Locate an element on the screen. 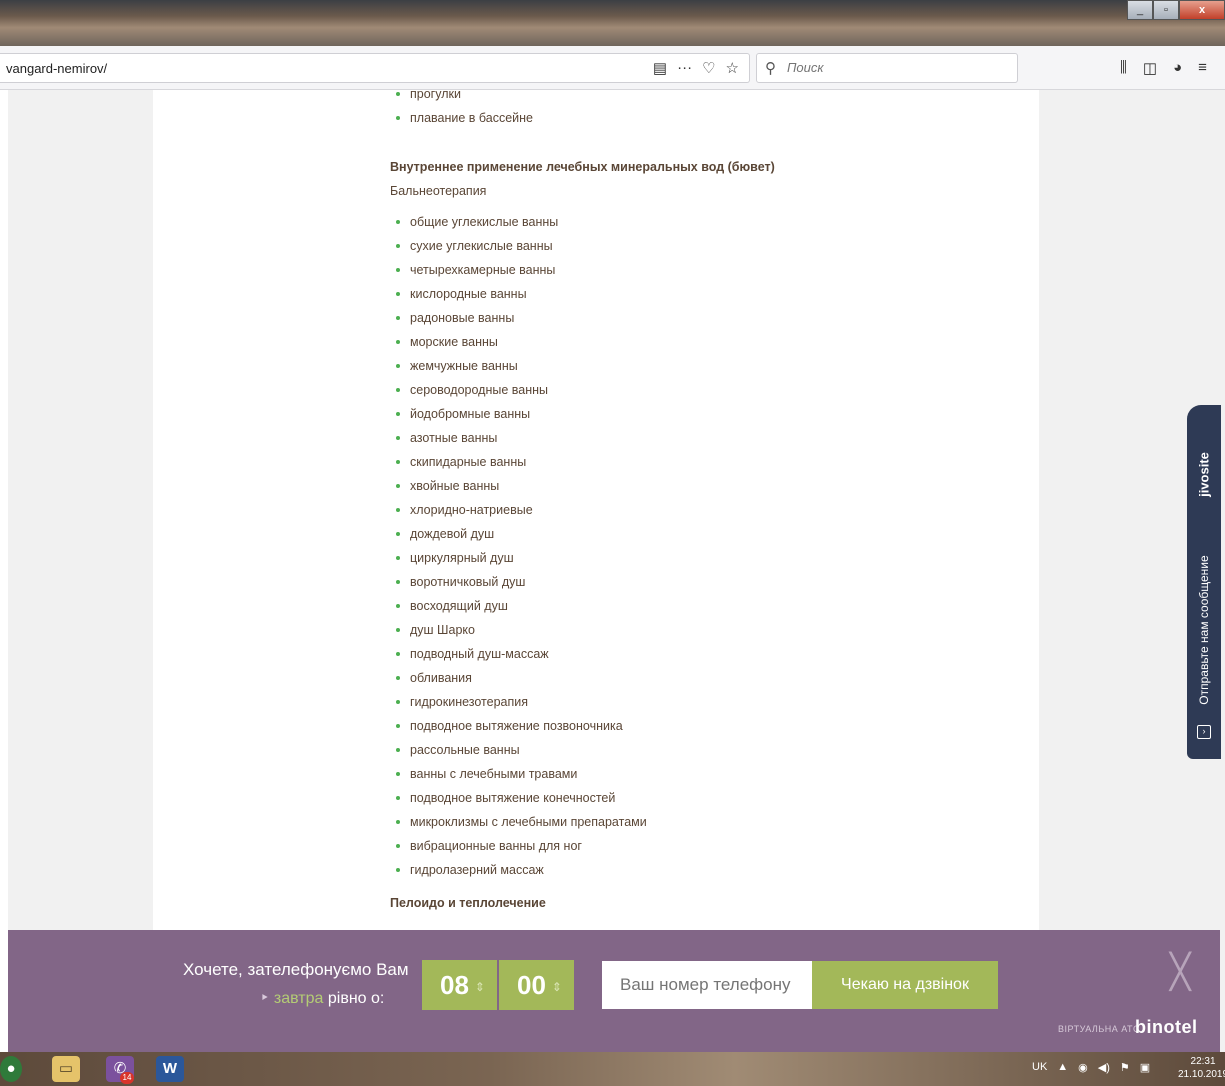 The width and height of the screenshot is (1225, 1086). search-bar: ⚲ is located at coordinates (887, 68).